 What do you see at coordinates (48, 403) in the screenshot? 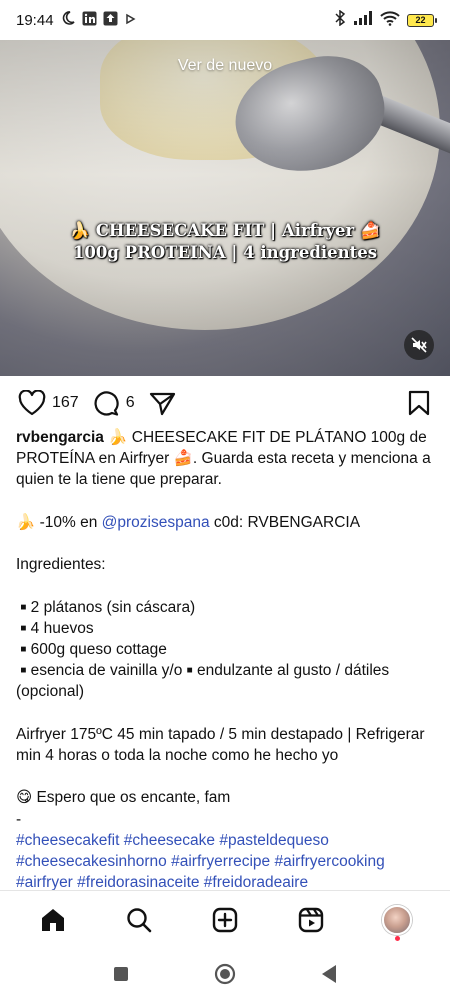
I see `like-button: 167` at bounding box center [48, 403].